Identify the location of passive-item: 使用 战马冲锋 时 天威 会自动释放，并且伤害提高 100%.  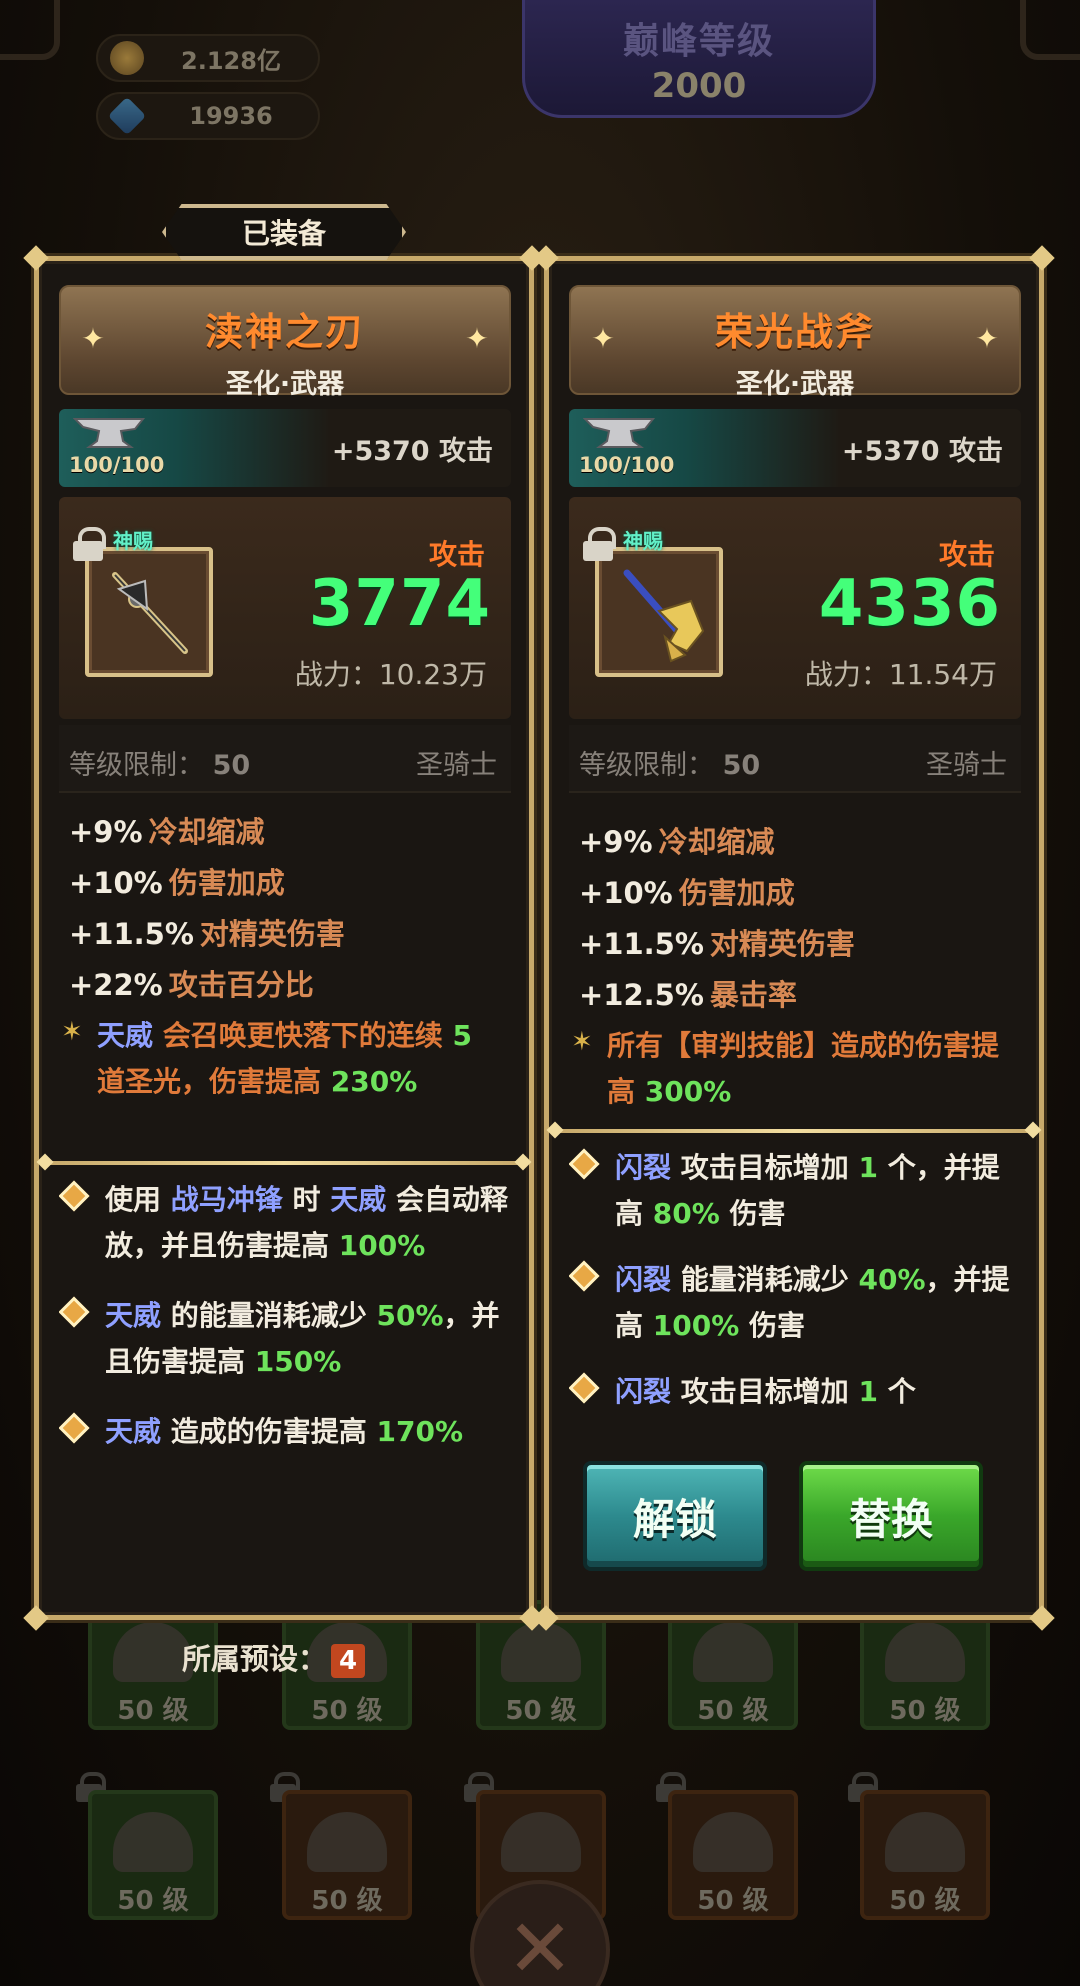
(284, 1223).